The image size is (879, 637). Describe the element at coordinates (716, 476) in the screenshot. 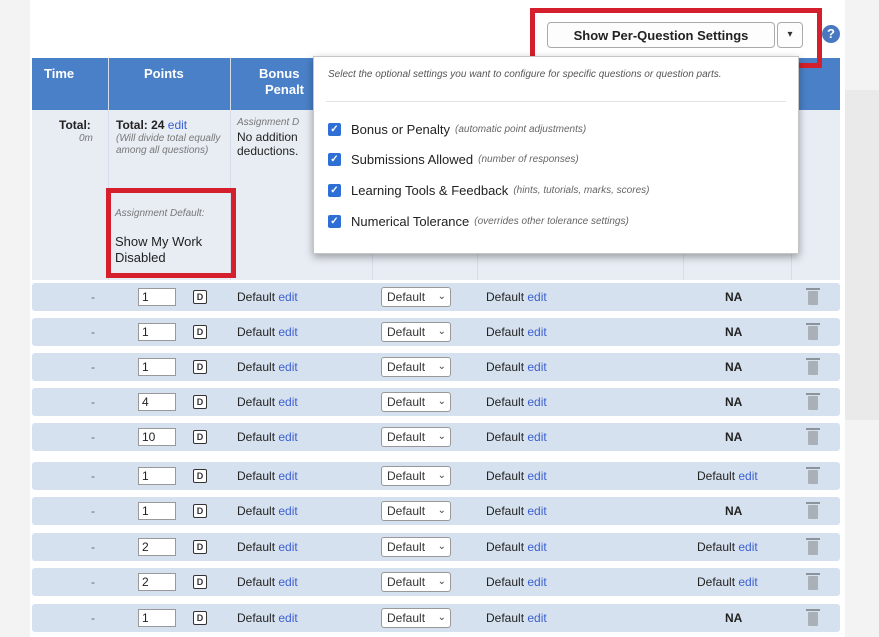

I see `tolerance-text: Default` at that location.